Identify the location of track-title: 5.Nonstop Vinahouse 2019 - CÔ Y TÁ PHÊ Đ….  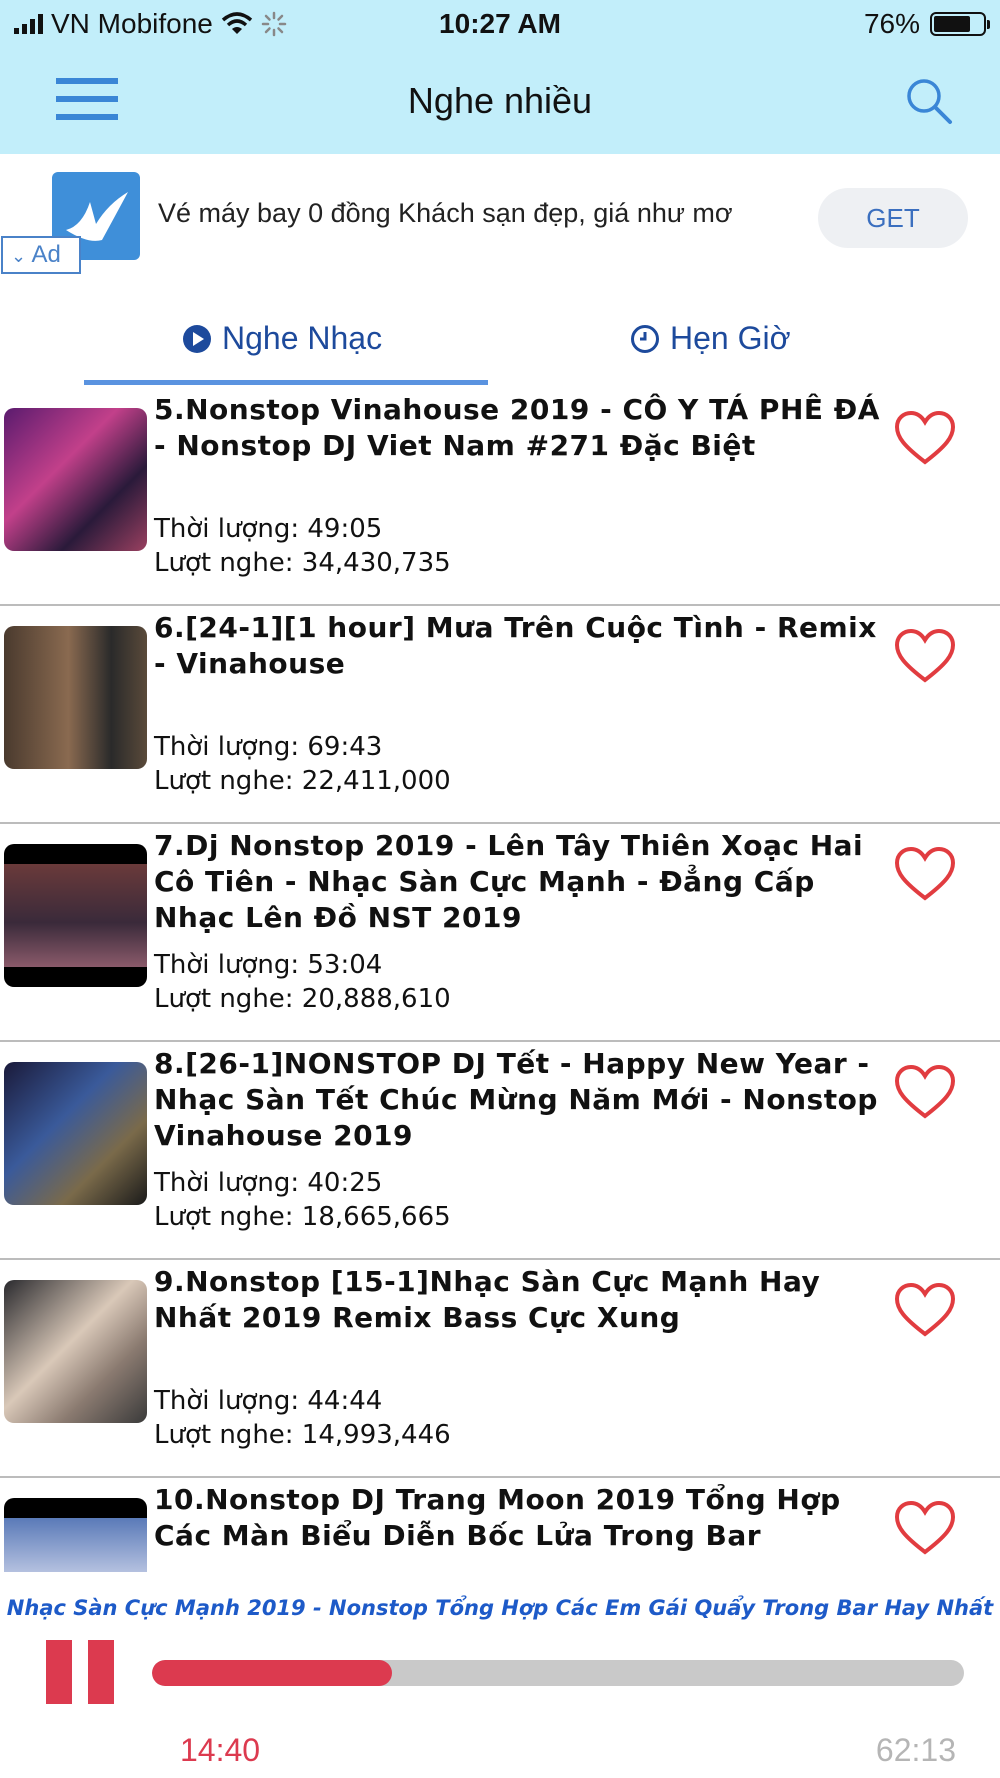
(517, 427).